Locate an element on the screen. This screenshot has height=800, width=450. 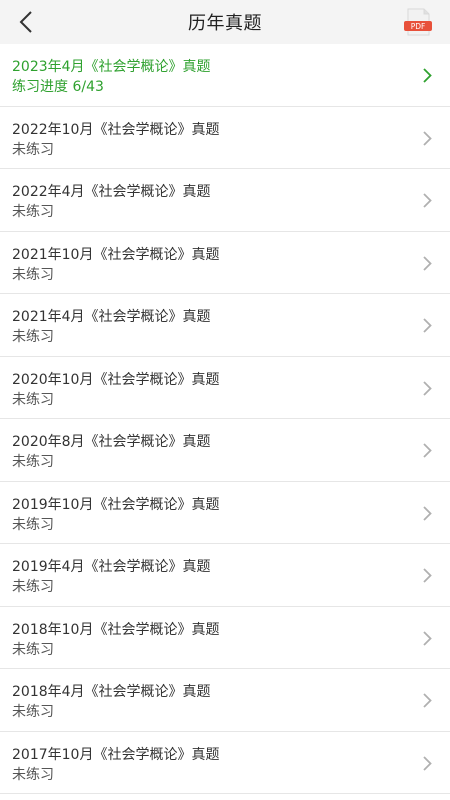
paper-list-item: 2023年4月《社会学概论》真题 练习进度 6/43 is located at coordinates (225, 75).